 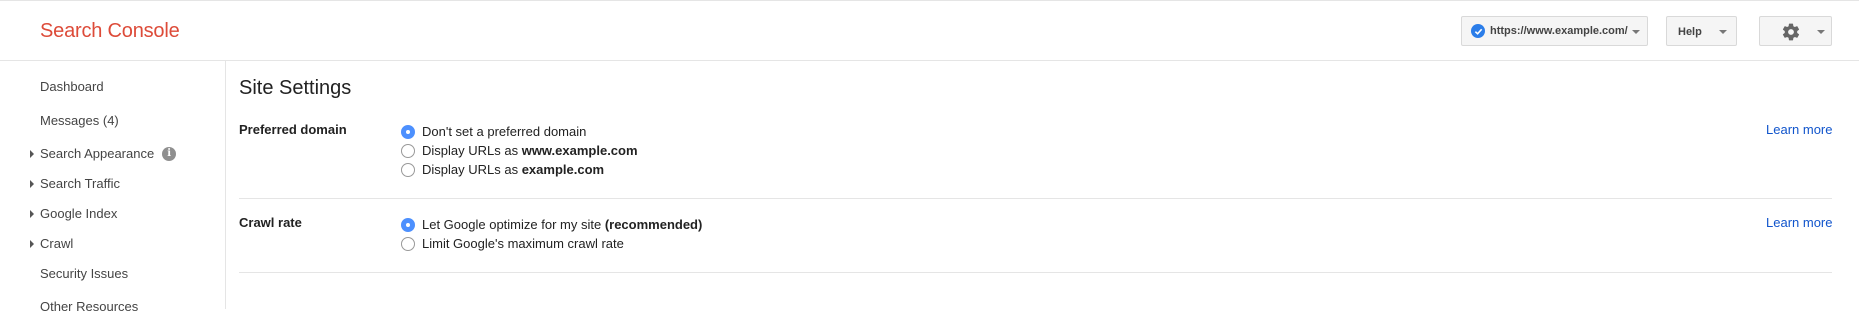 I want to click on settings-button, so click(x=1795, y=31).